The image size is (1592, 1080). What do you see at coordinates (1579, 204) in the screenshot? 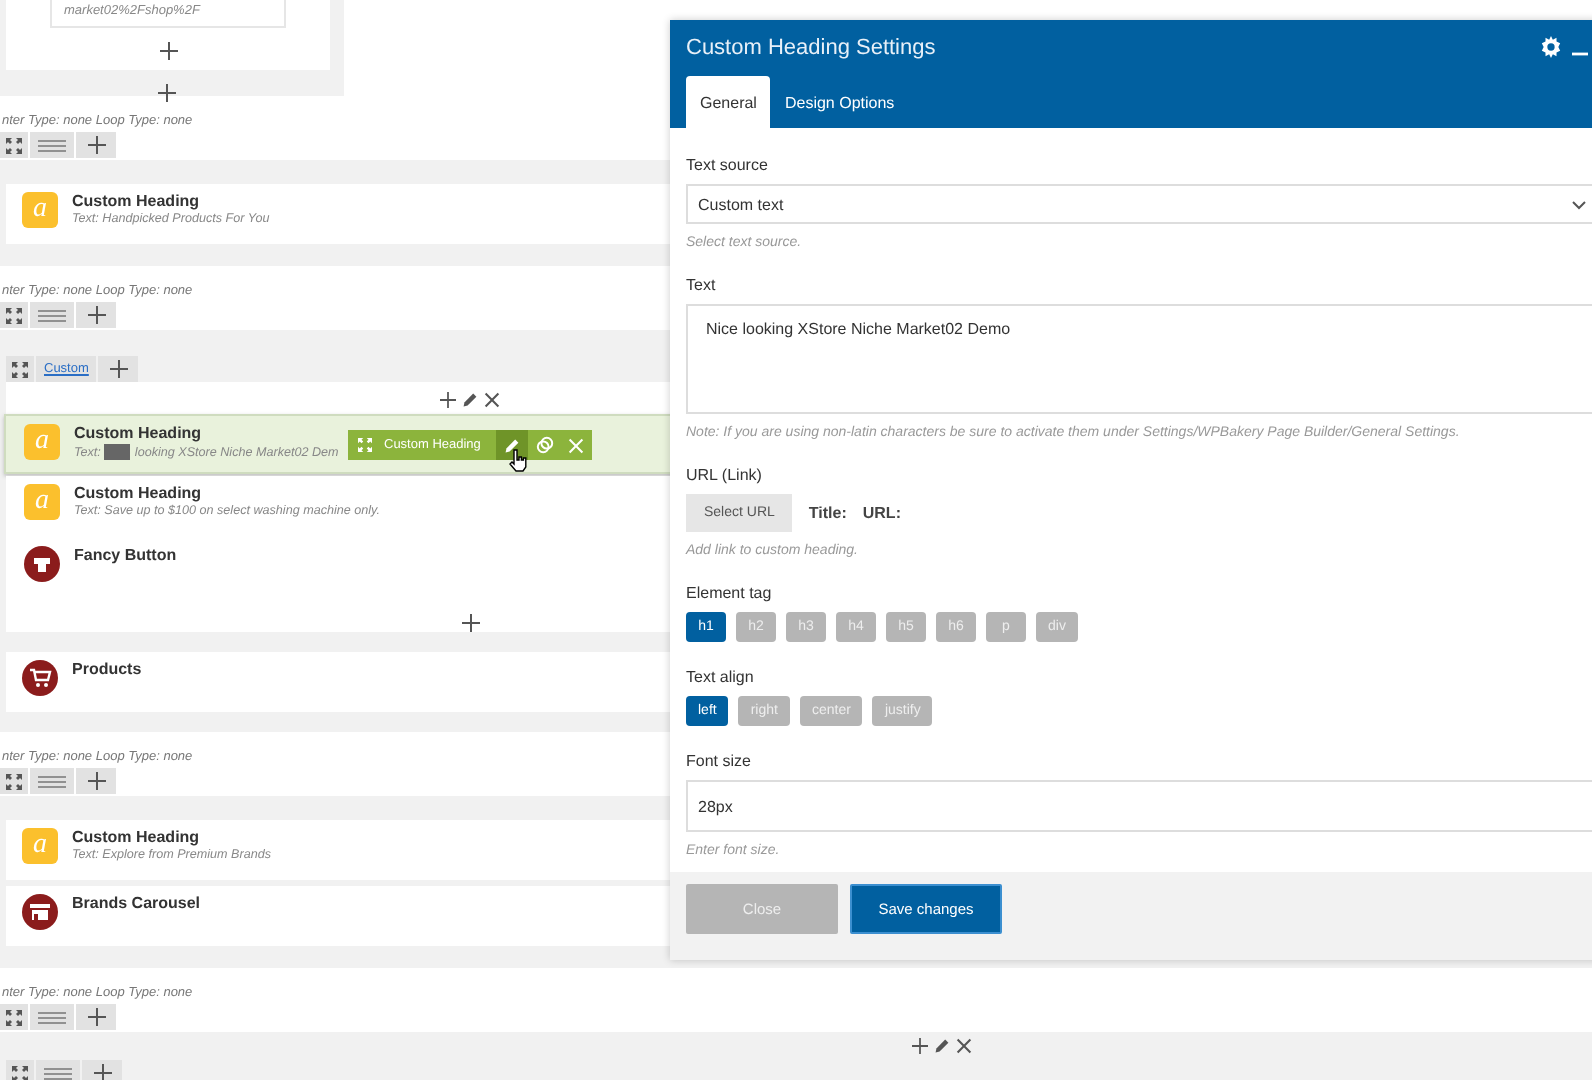
I see `chevron-down-icon` at bounding box center [1579, 204].